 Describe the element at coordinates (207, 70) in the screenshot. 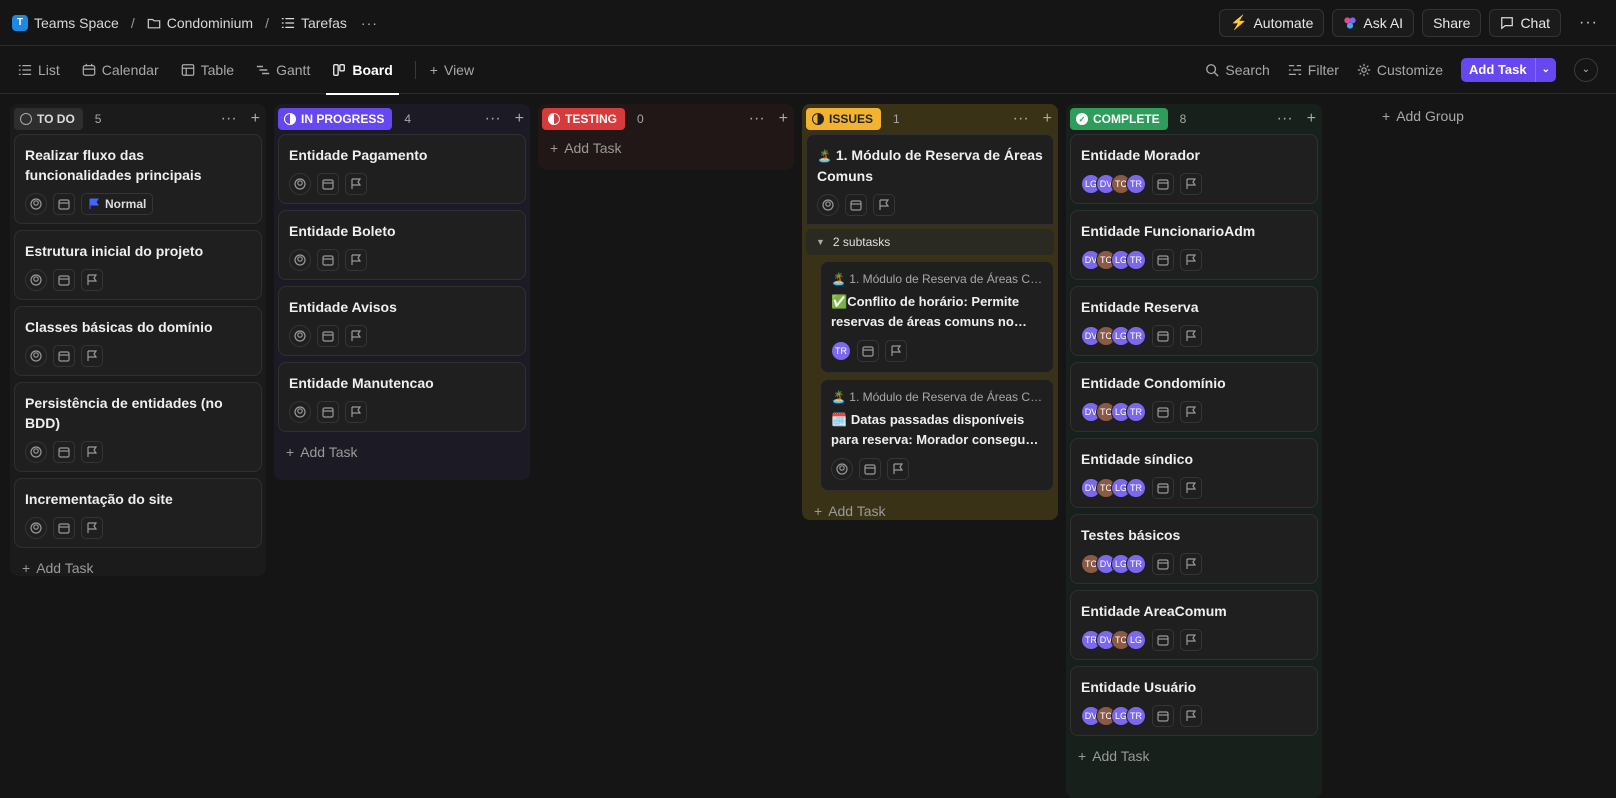

I see `tab-table: Table` at that location.